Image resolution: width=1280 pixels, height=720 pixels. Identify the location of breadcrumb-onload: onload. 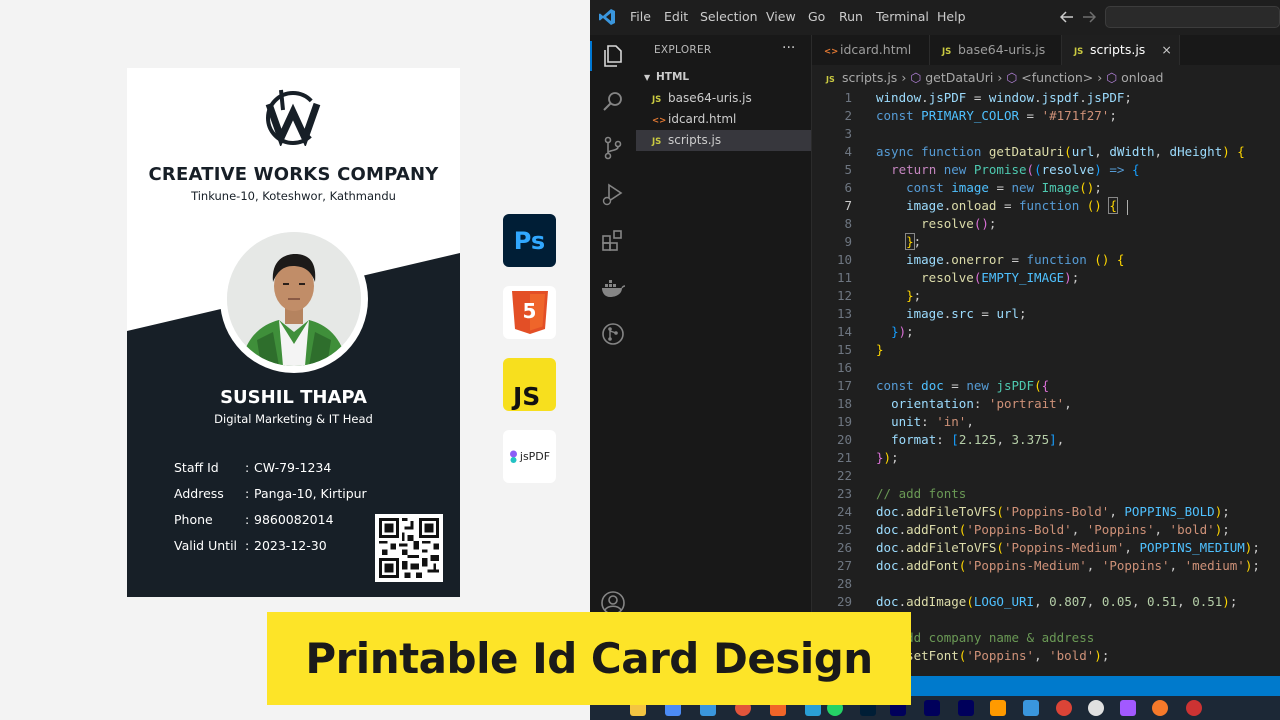
(1142, 77).